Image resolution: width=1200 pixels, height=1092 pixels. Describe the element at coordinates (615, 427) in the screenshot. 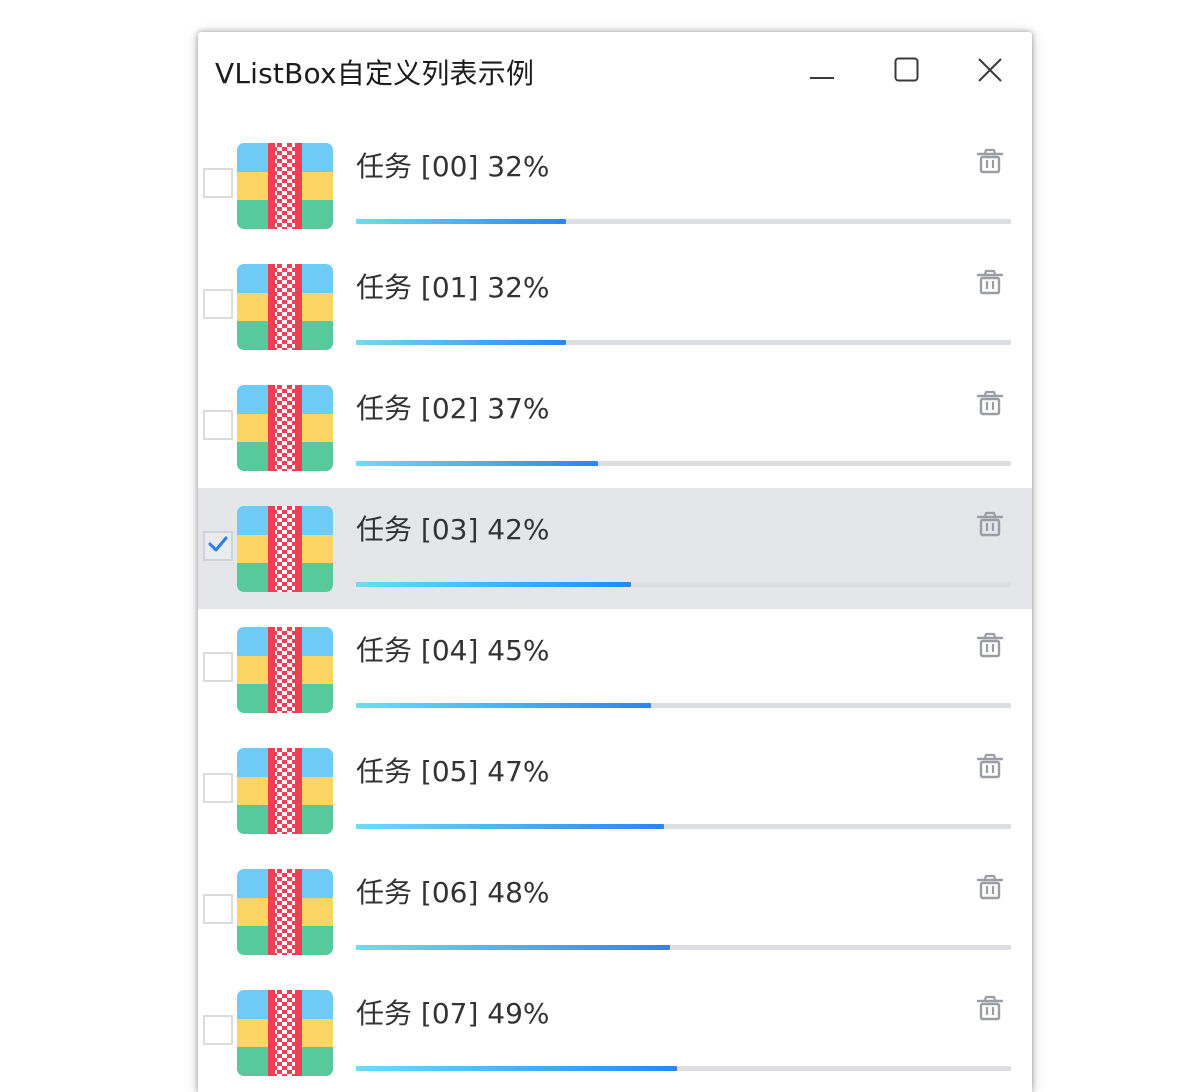

I see `list-item: 任务 [02] 37%` at that location.